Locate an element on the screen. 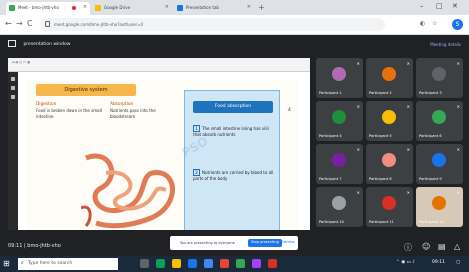 The height and width of the screenshot is (272, 469). participant-tile: ✕ Participant 5 is located at coordinates (389, 121).